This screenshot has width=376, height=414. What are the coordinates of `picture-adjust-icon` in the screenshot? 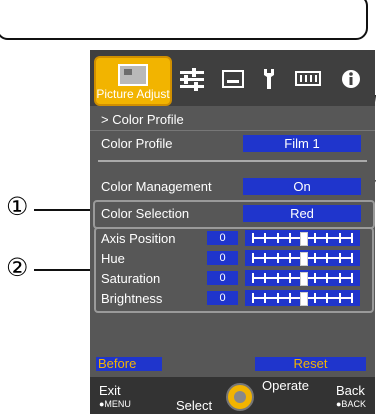 It's located at (133, 75).